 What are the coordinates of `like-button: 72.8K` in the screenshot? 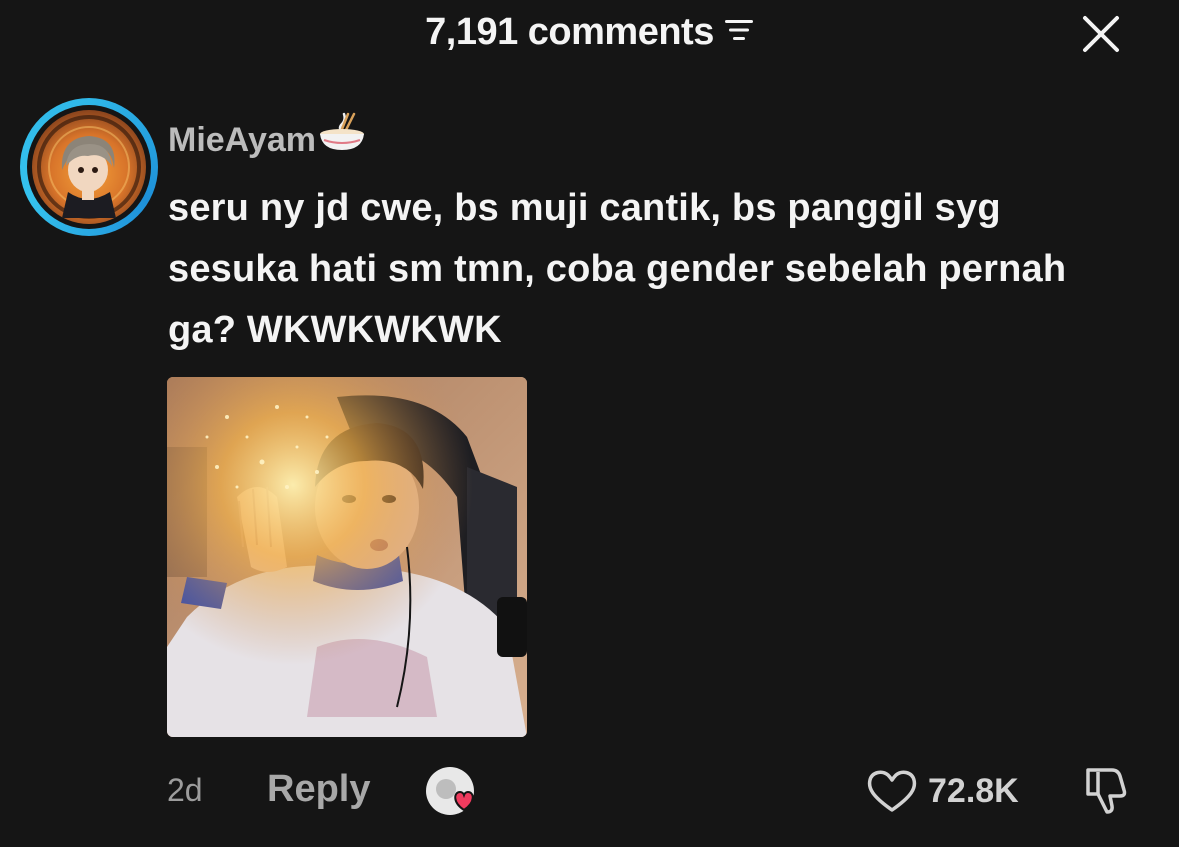 It's located at (942, 791).